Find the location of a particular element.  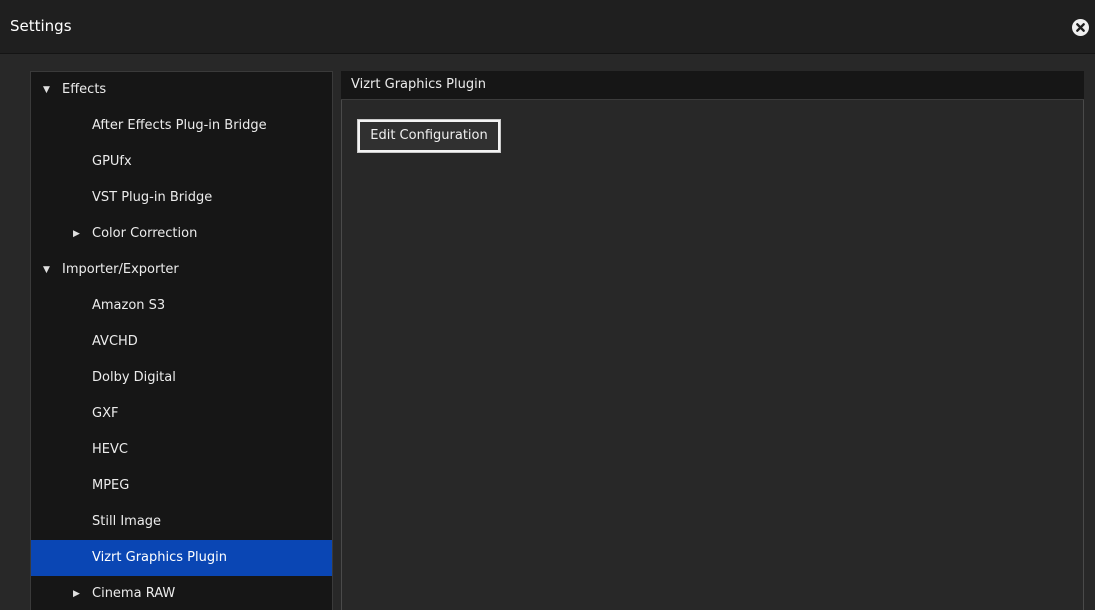

tree-item-after-effects-plug-in-bridge: After Effects Plug-in Bridge is located at coordinates (181, 126).